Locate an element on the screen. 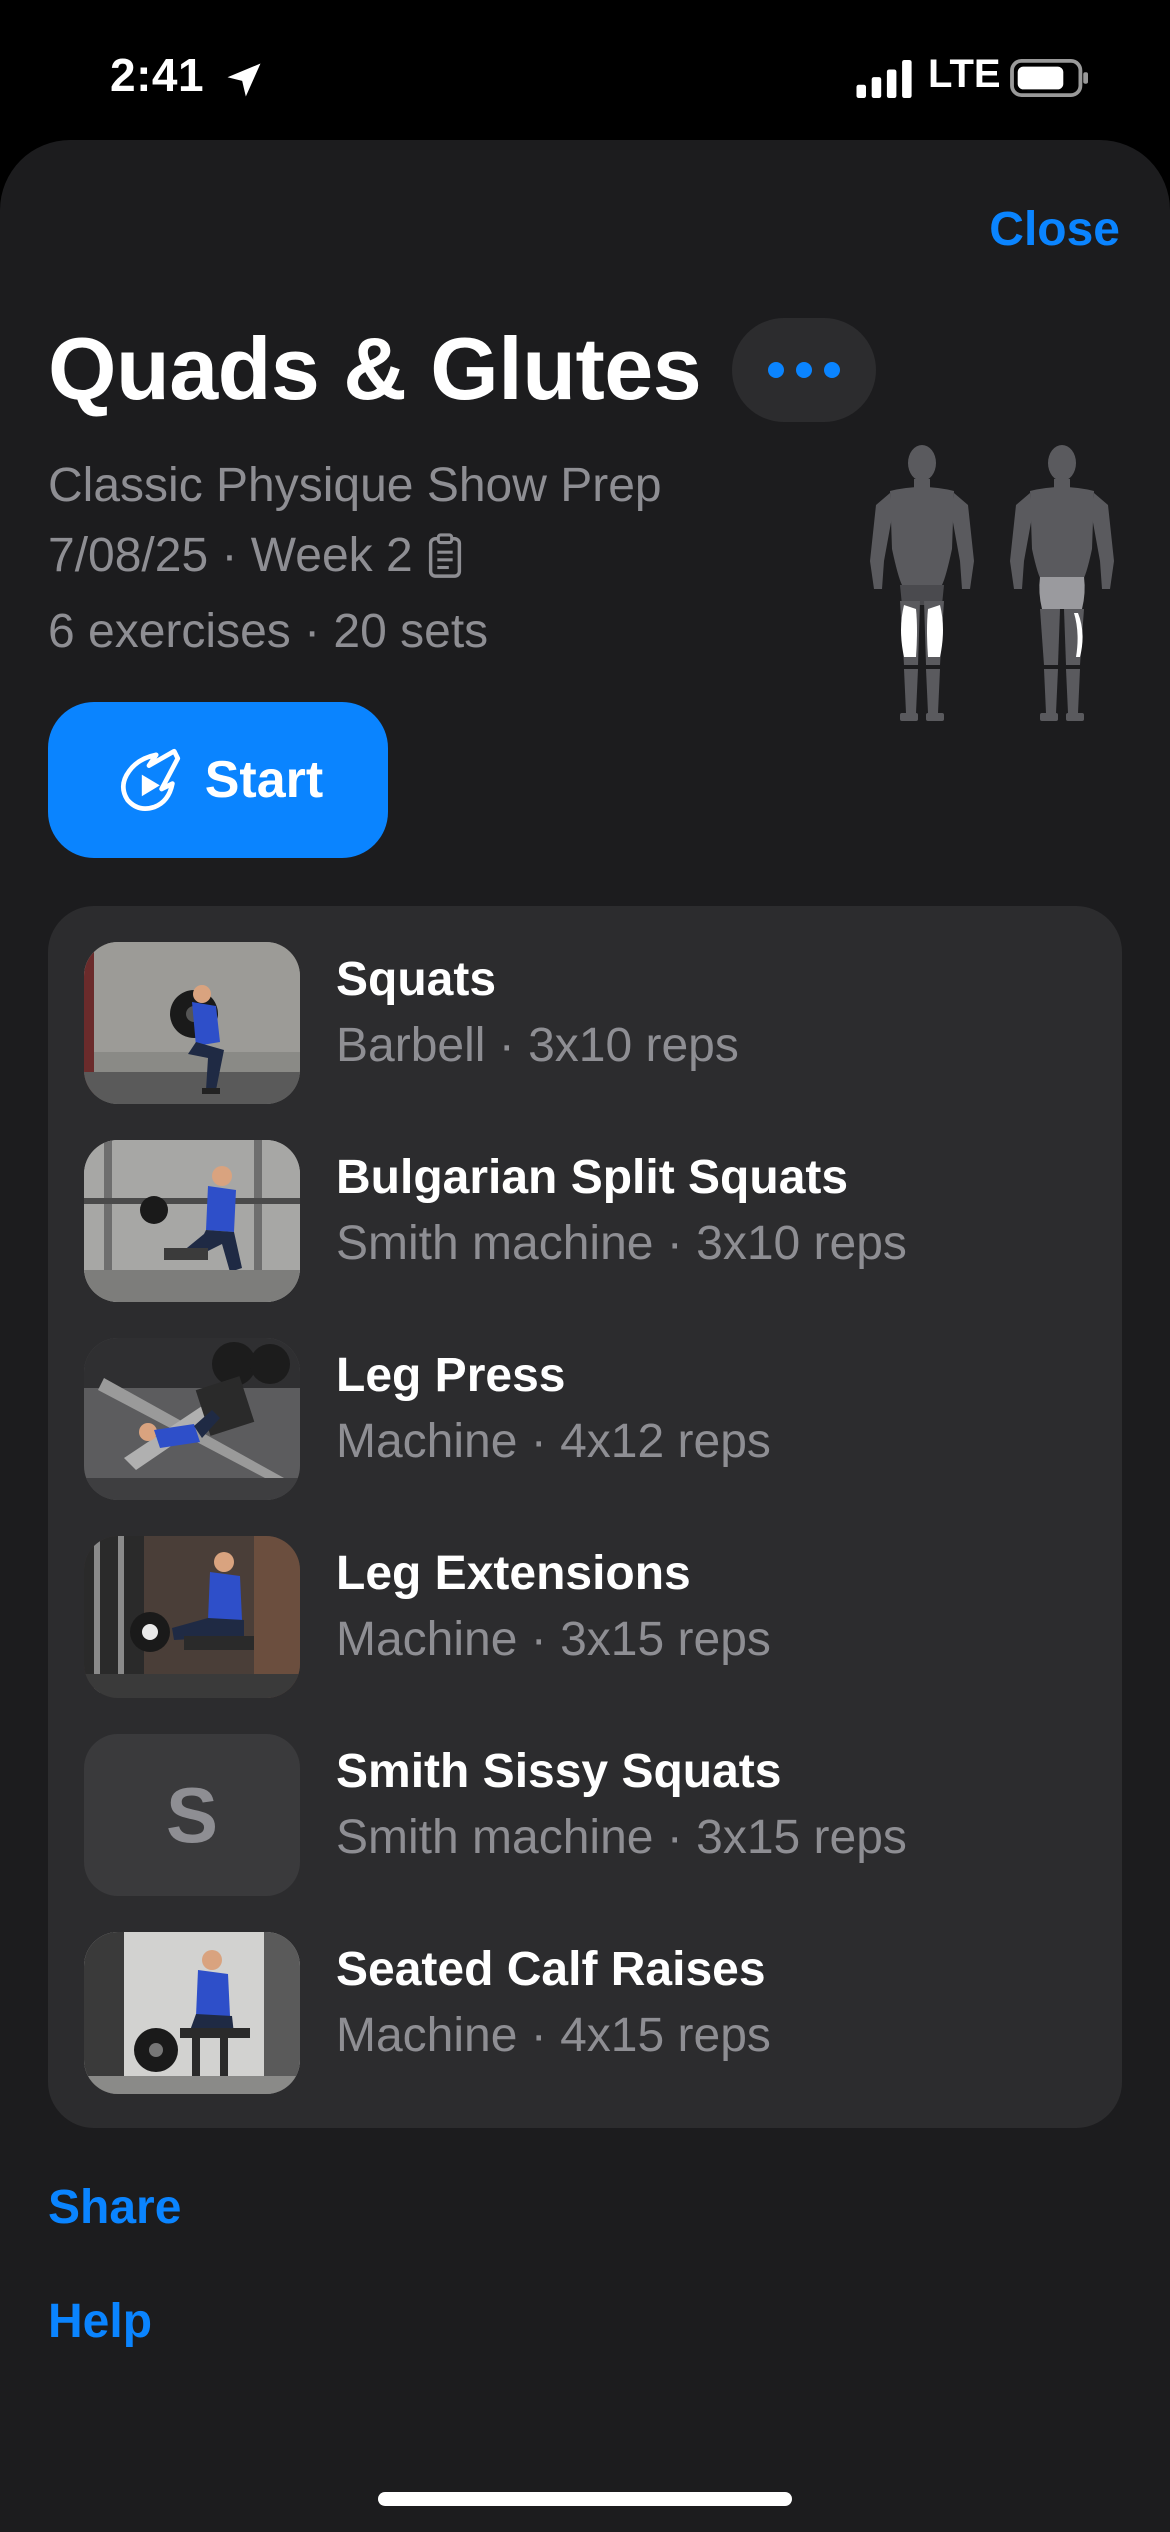 The height and width of the screenshot is (2532, 1170). signal-icon is located at coordinates (884, 79).